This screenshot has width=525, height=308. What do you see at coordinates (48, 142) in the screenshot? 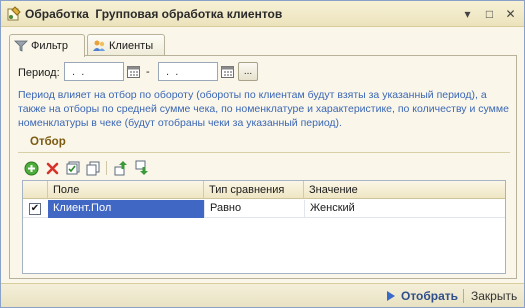
I see `filter-section-title: Отбор` at bounding box center [48, 142].